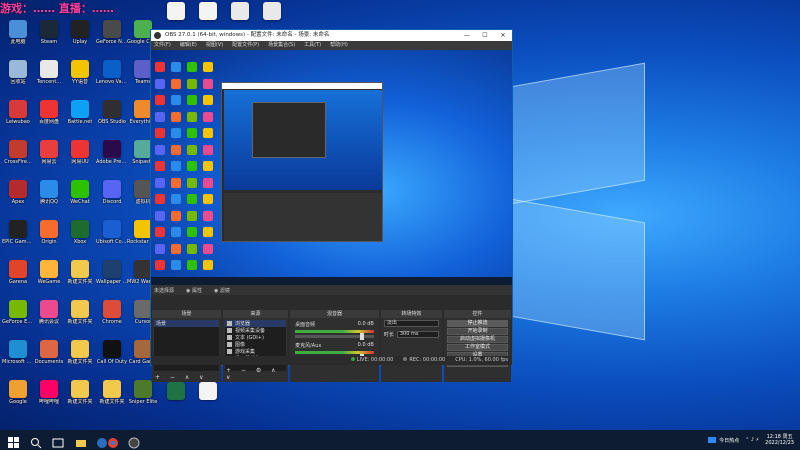  What do you see at coordinates (245, 45) in the screenshot?
I see `menu-profile: 配置文件(P)` at bounding box center [245, 45].